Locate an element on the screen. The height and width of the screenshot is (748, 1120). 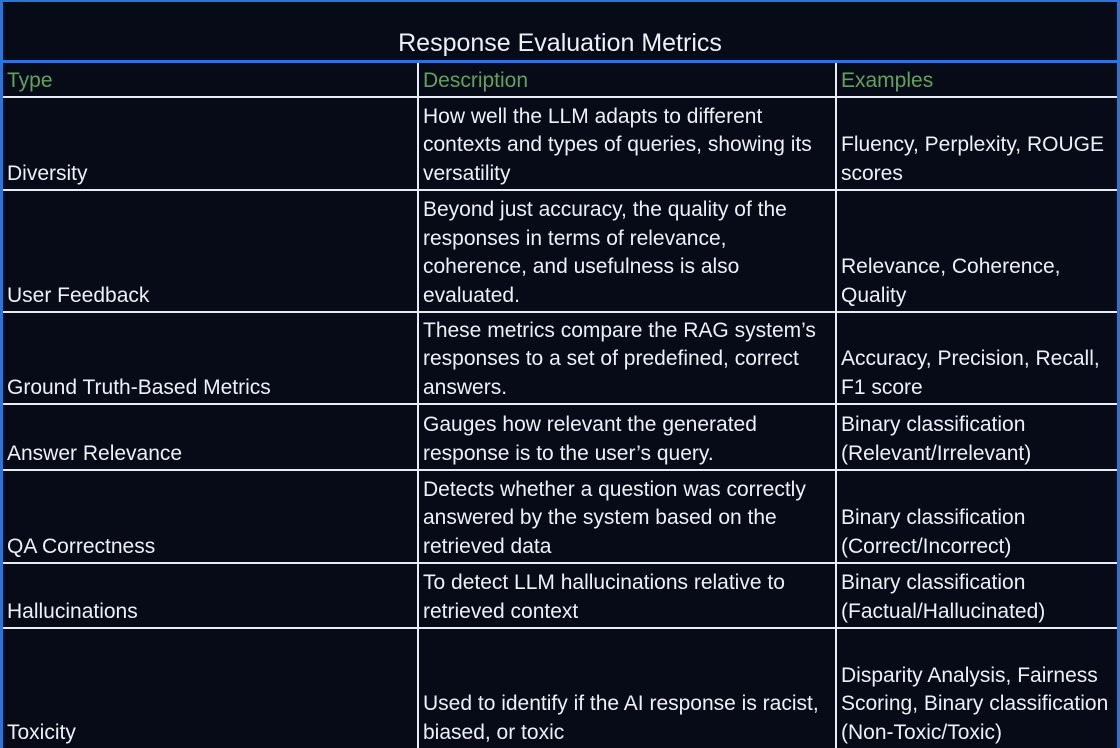
cell-type: Answer Relevance is located at coordinates (211, 437).